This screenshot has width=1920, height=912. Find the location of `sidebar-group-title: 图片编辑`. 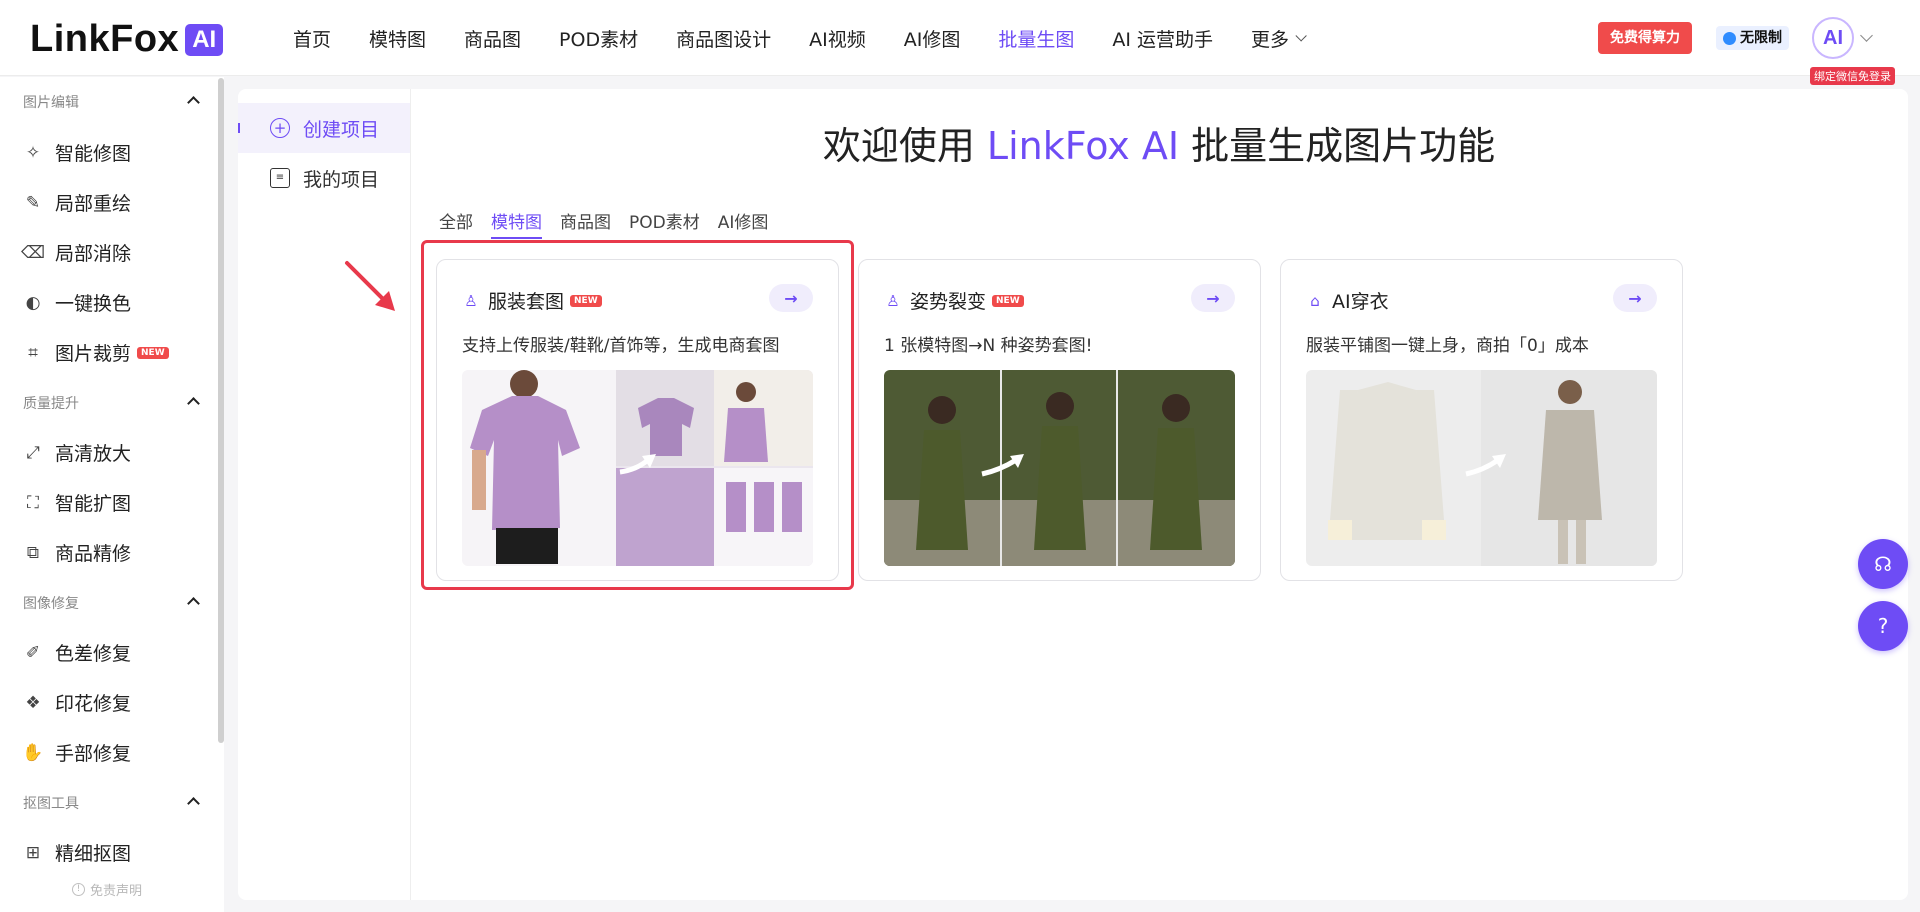

sidebar-group-title: 图片编辑 is located at coordinates (51, 103).